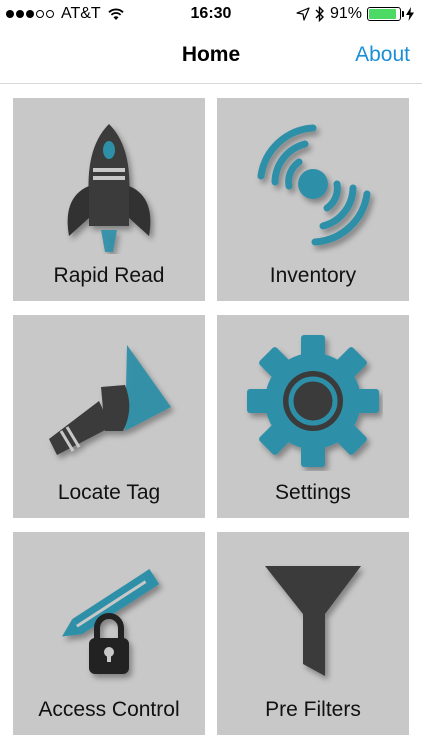 The width and height of the screenshot is (422, 750). I want to click on status-bar: AT&T 16:30 91%, so click(211, 15).